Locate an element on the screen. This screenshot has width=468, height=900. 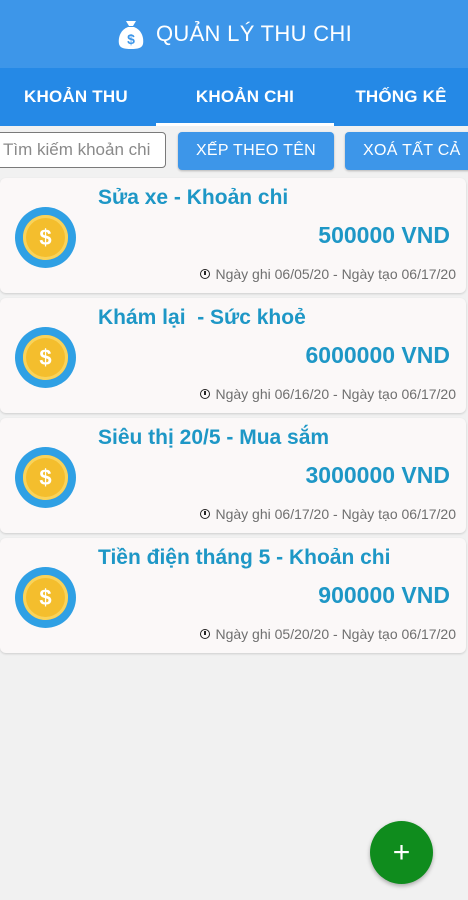
tab-label: THỐNG KÊ is located at coordinates (401, 96).